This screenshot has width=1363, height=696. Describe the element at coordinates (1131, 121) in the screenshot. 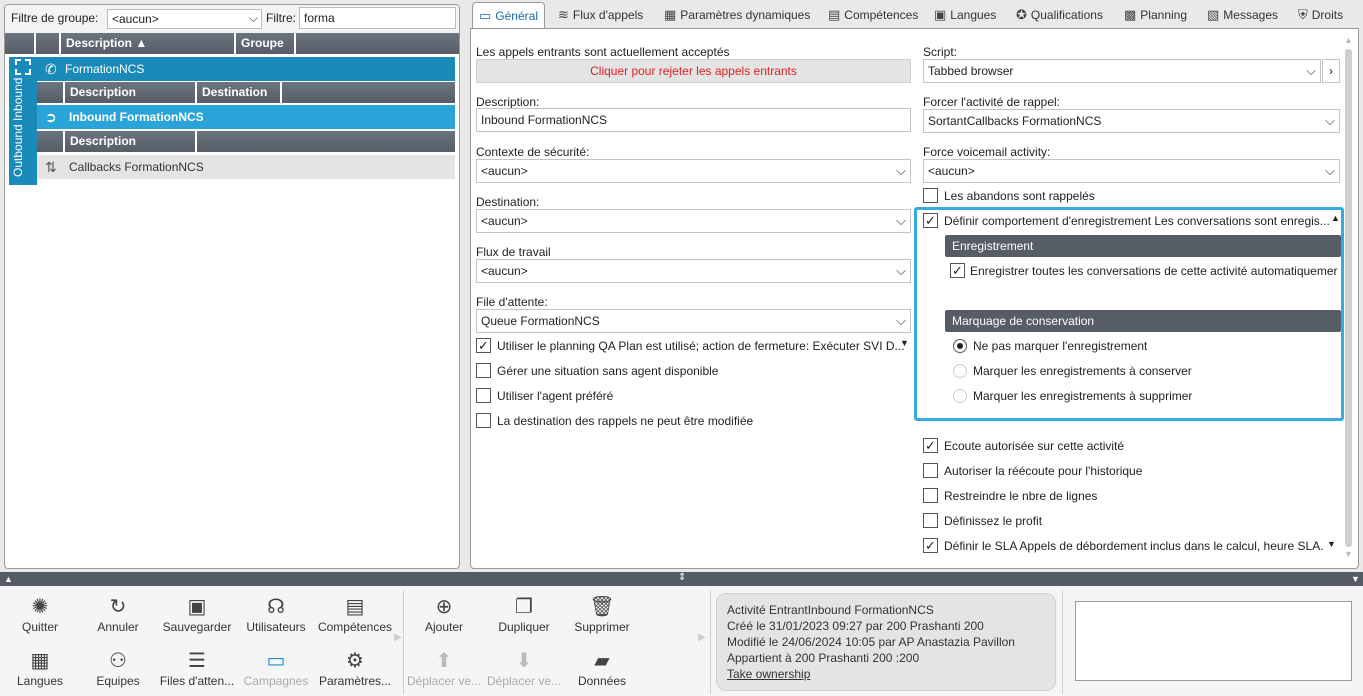

I see `force-callback-select: SortantCallbacks FormationNCS ⌵` at that location.